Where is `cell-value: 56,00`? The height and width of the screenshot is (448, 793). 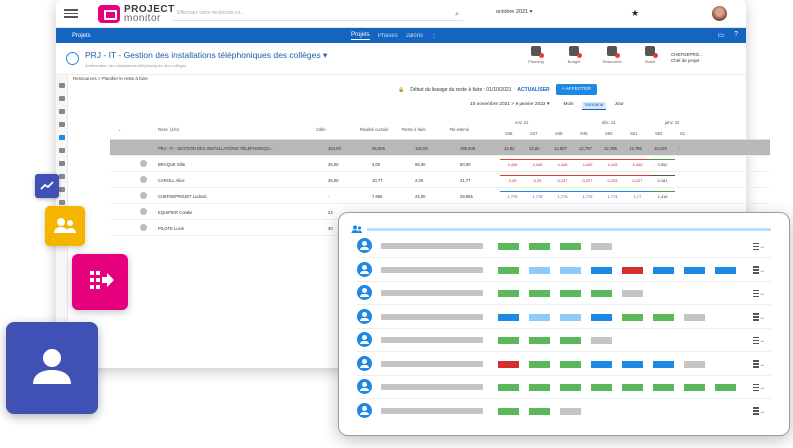 cell-value: 56,00 is located at coordinates (420, 164).